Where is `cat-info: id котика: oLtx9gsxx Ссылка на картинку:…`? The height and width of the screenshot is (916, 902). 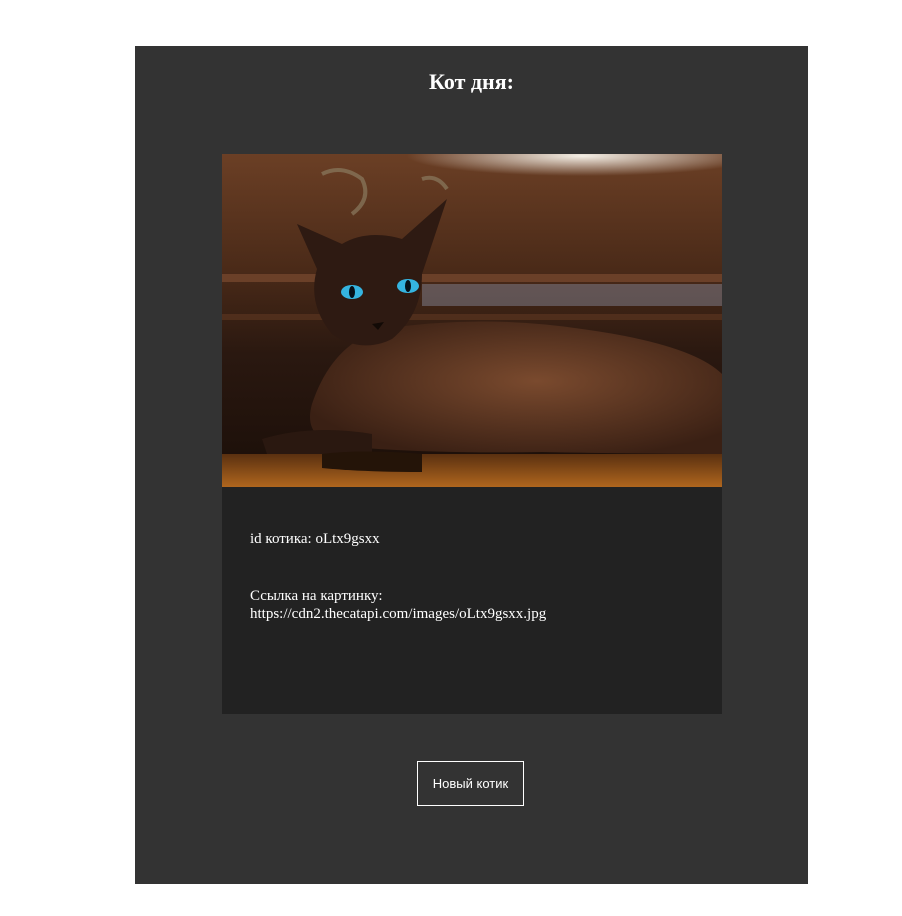 cat-info: id котика: oLtx9gsxx Ссылка на картинку:… is located at coordinates (475, 576).